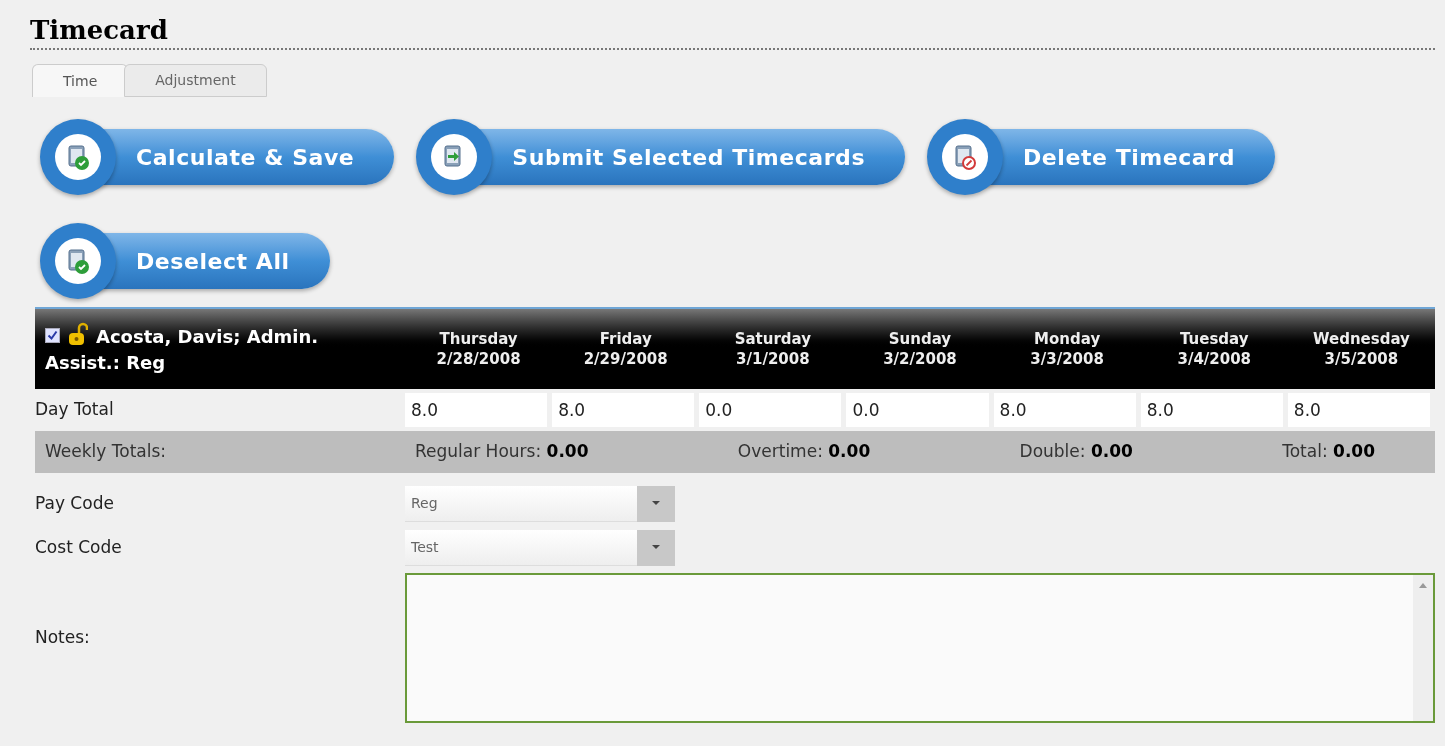  I want to click on weekly-total: Regular Hours: 0.00, so click(502, 452).